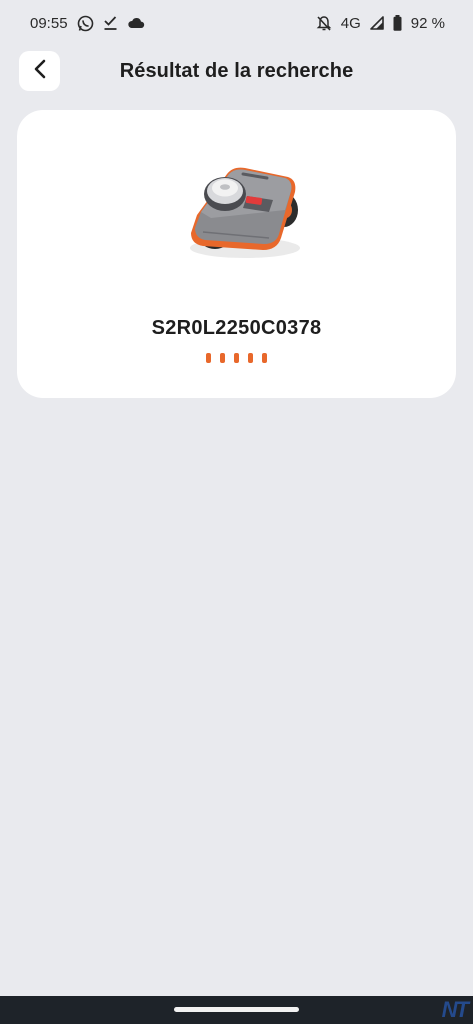 This screenshot has width=473, height=1024. What do you see at coordinates (245, 215) in the screenshot?
I see `robot-mower-image` at bounding box center [245, 215].